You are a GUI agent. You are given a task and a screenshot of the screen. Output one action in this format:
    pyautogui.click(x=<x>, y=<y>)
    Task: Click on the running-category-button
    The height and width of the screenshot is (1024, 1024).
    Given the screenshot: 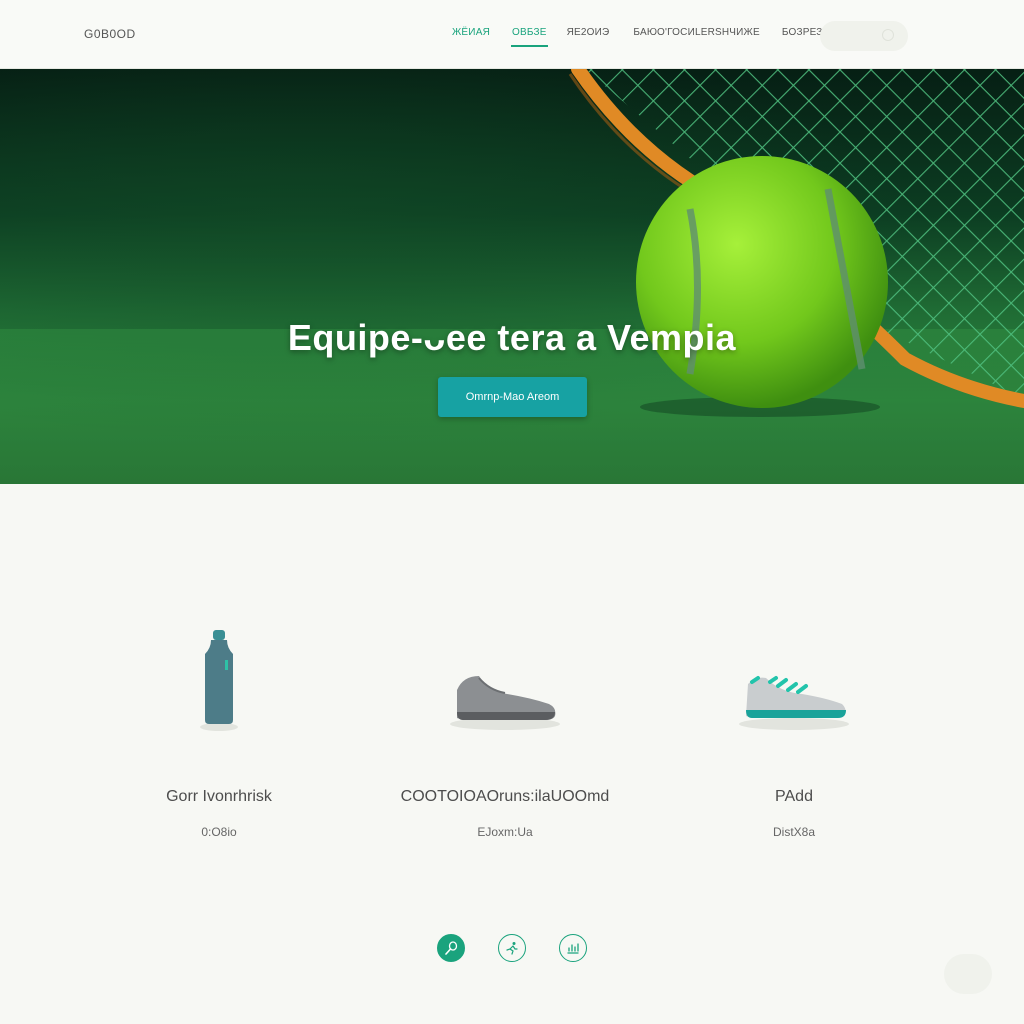 What is the action you would take?
    pyautogui.click(x=512, y=948)
    